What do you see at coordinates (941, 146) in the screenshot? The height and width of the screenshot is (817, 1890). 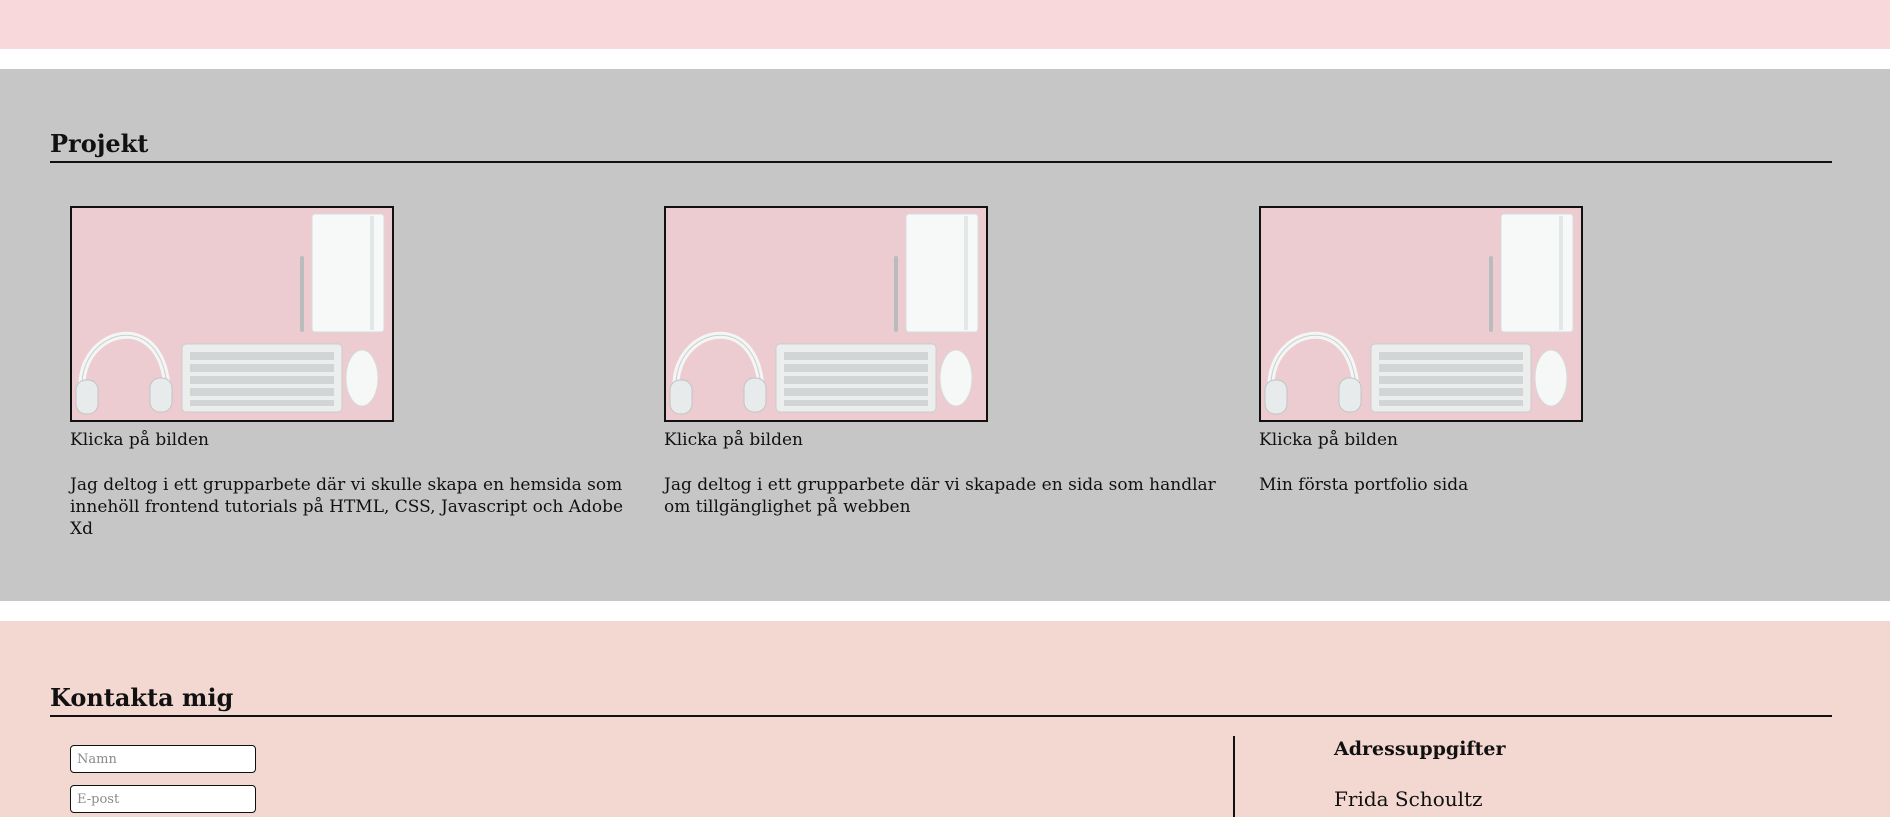 I see `projects-title: Projekt` at bounding box center [941, 146].